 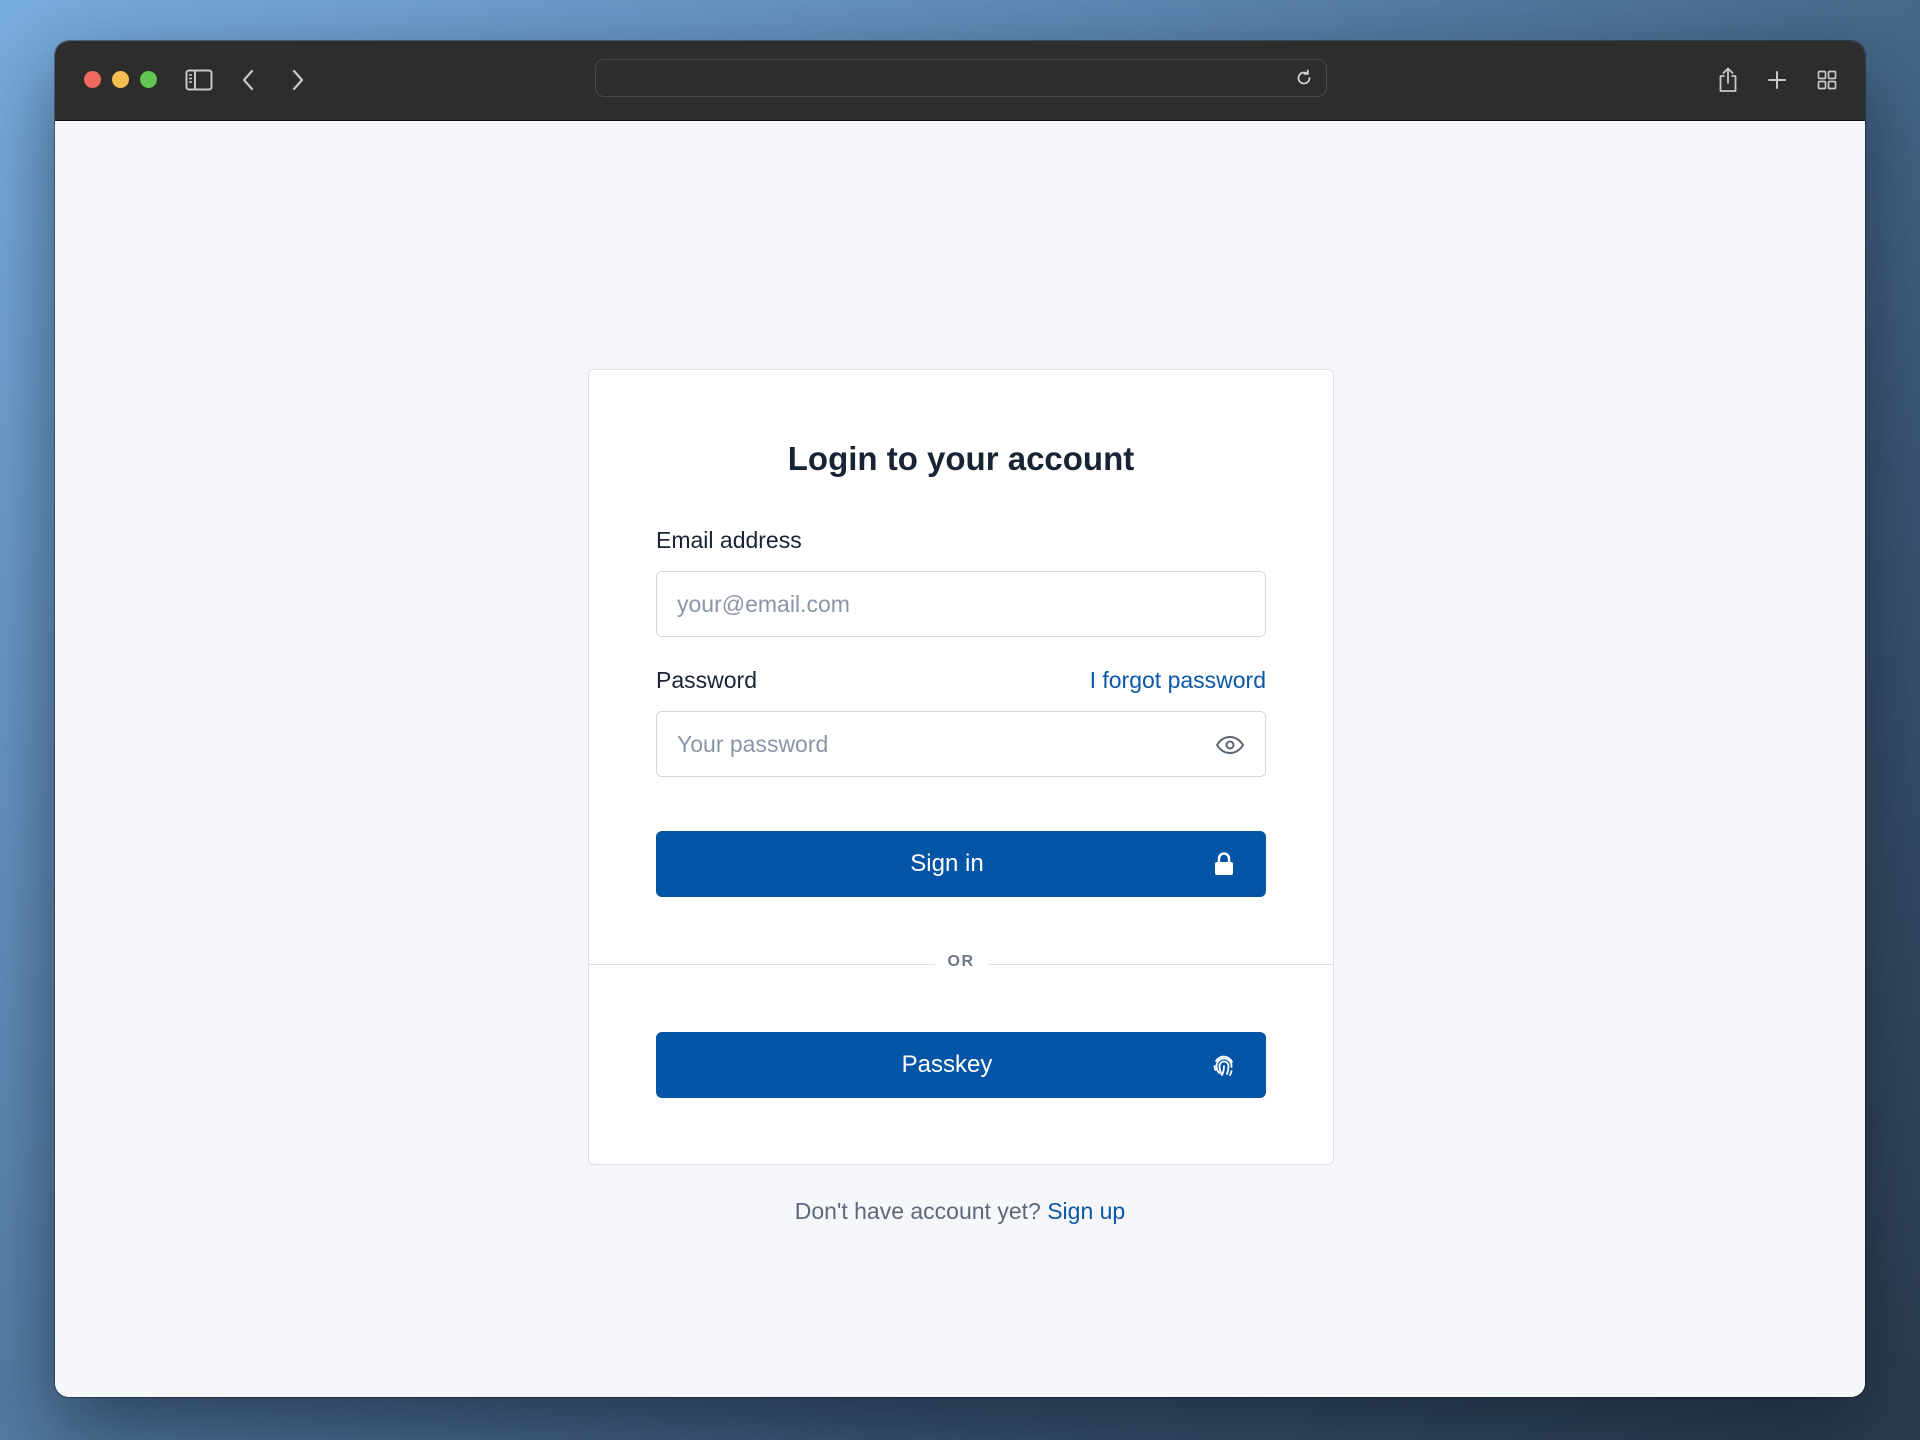 I want to click on lock-icon, so click(x=1224, y=864).